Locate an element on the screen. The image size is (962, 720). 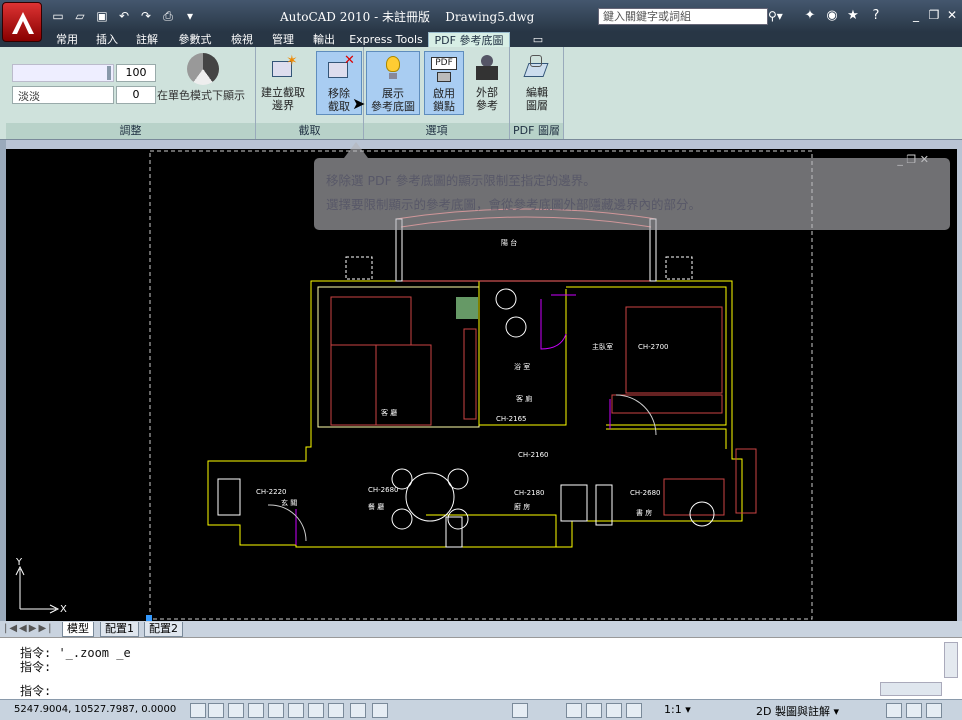
search-input: 鍵入關鍵字或詞組 is located at coordinates (683, 16).